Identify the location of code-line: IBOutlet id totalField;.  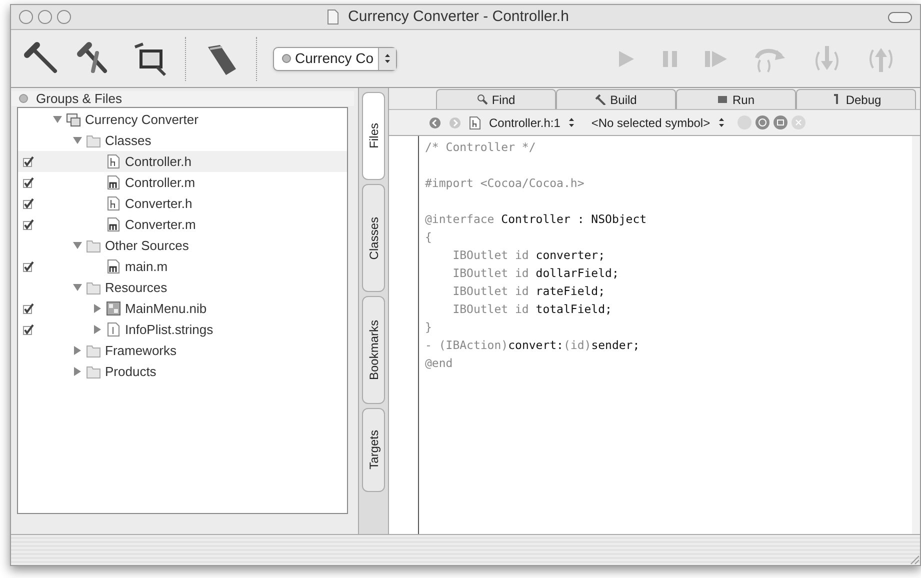
(532, 309).